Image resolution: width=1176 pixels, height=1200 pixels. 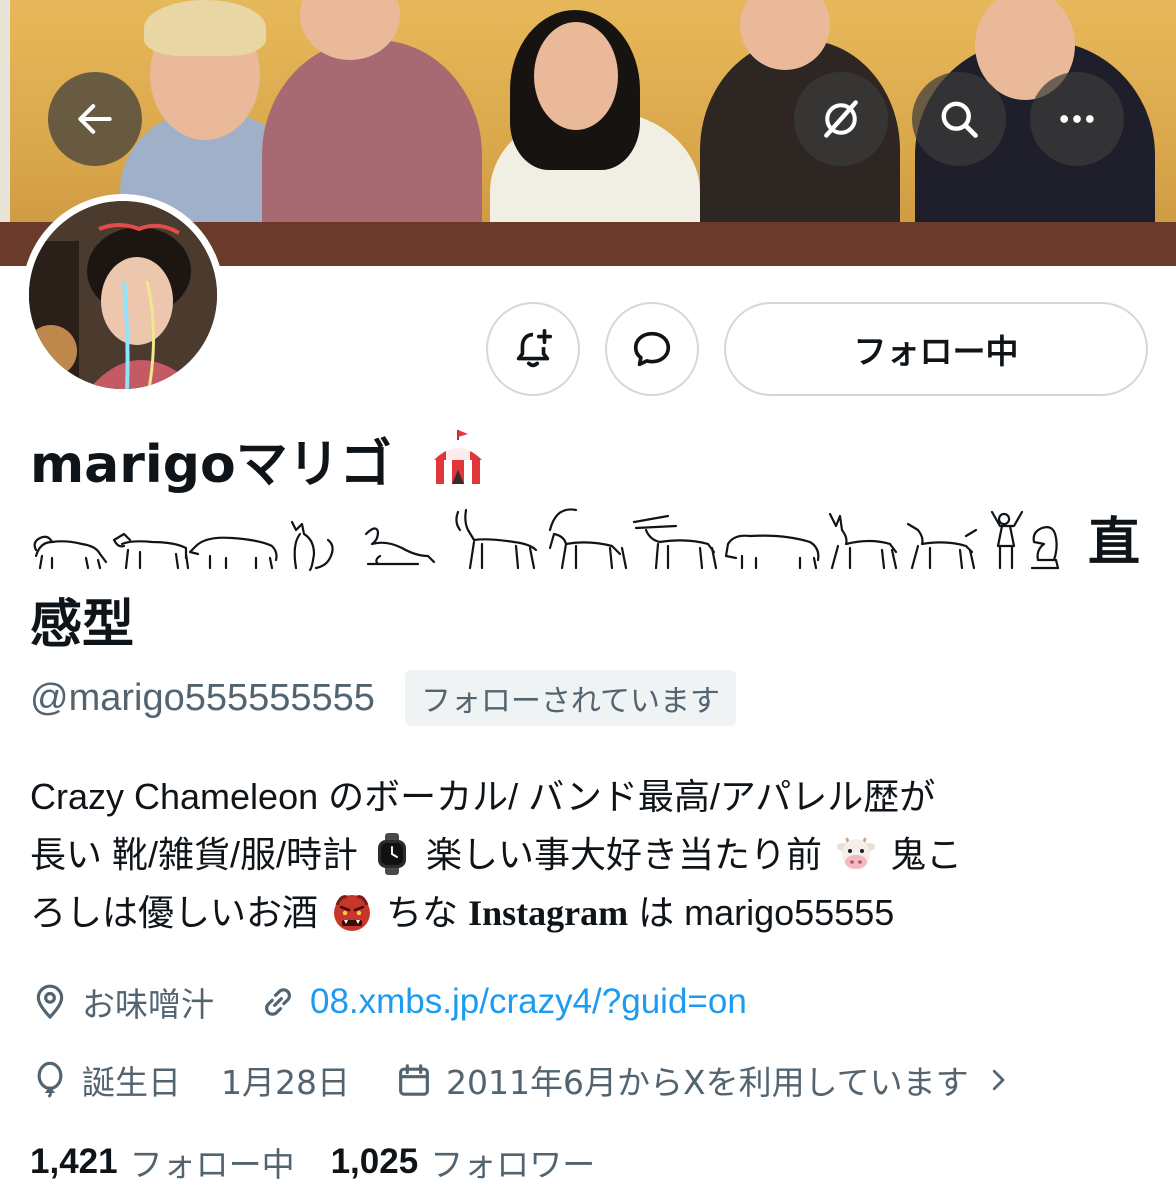 What do you see at coordinates (148, 1004) in the screenshot?
I see `location-text: お味噌汁` at bounding box center [148, 1004].